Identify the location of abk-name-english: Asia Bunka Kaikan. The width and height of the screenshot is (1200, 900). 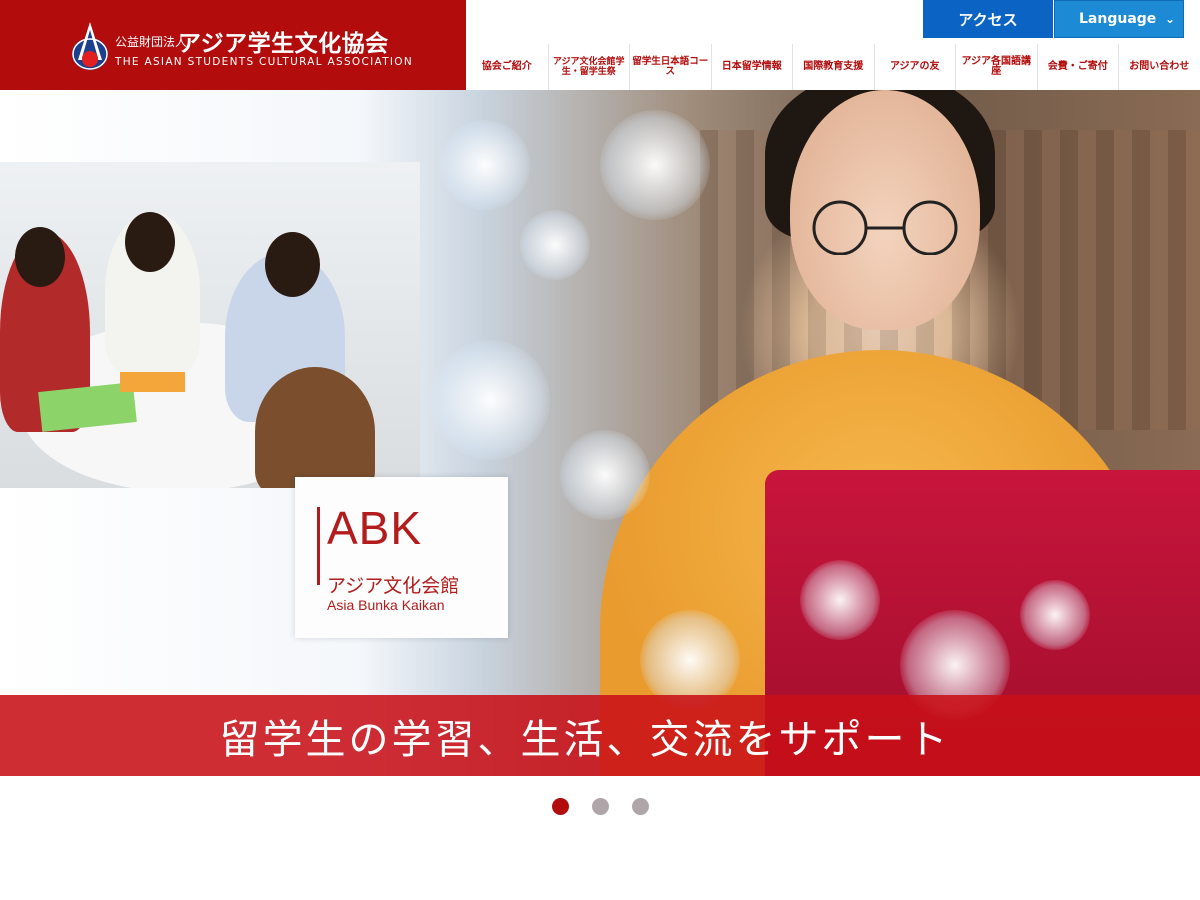
(386, 605).